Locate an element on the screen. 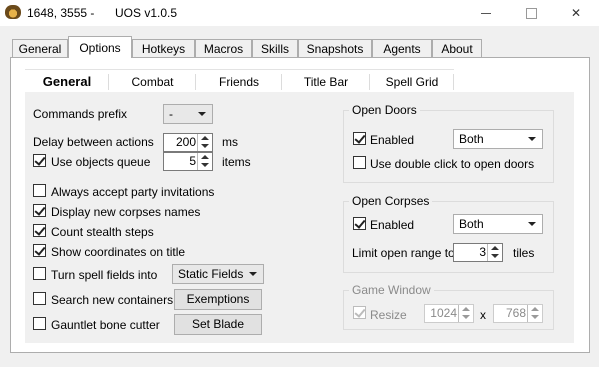  open-corpses-mode-select: Both is located at coordinates (498, 224).